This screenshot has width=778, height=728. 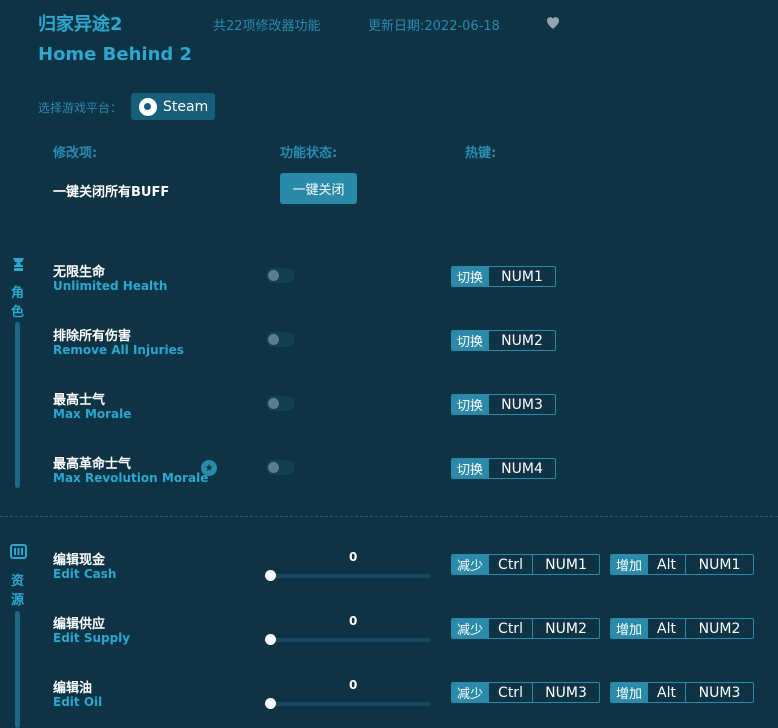 What do you see at coordinates (131, 478) in the screenshot?
I see `mod-name-en: Max Revolution Morale` at bounding box center [131, 478].